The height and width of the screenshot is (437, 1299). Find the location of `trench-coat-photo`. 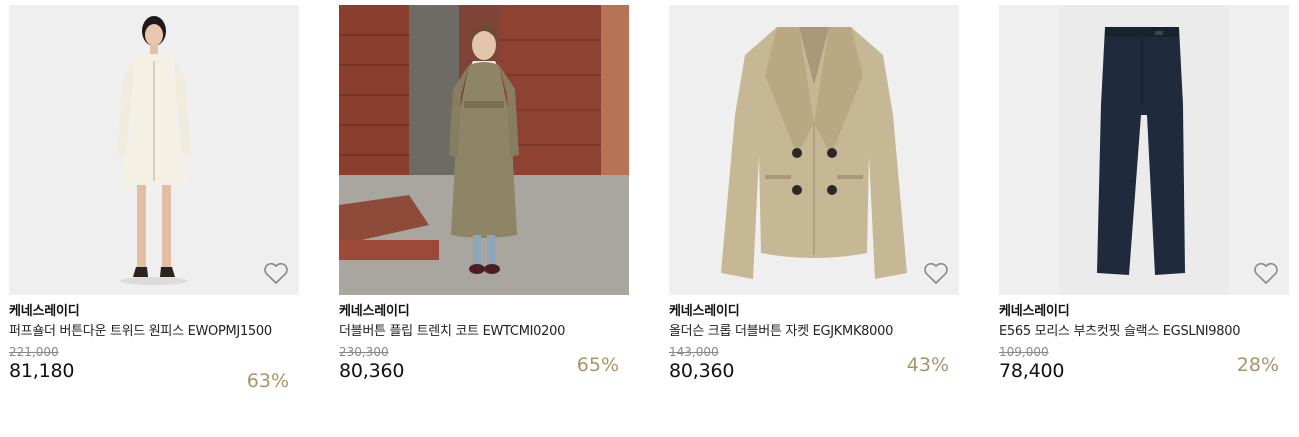

trench-coat-photo is located at coordinates (484, 150).